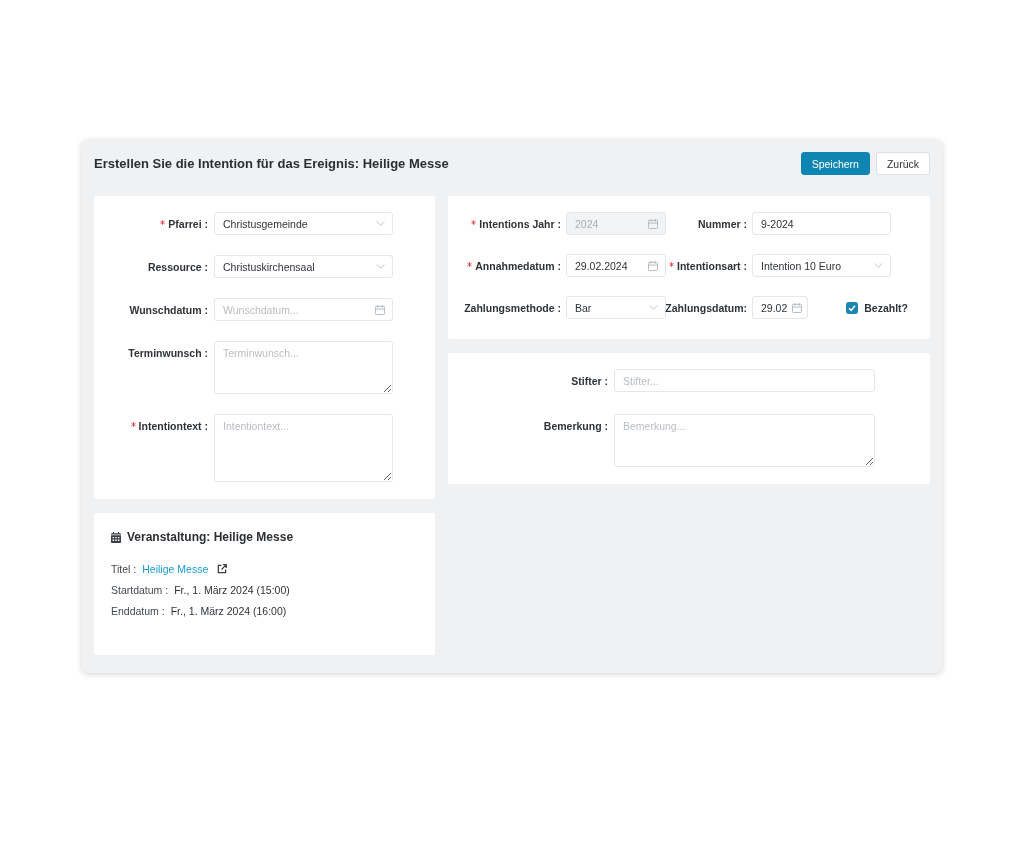 The height and width of the screenshot is (843, 1024). Describe the element at coordinates (140, 589) in the screenshot. I see `detail-label: Startdatum :` at that location.